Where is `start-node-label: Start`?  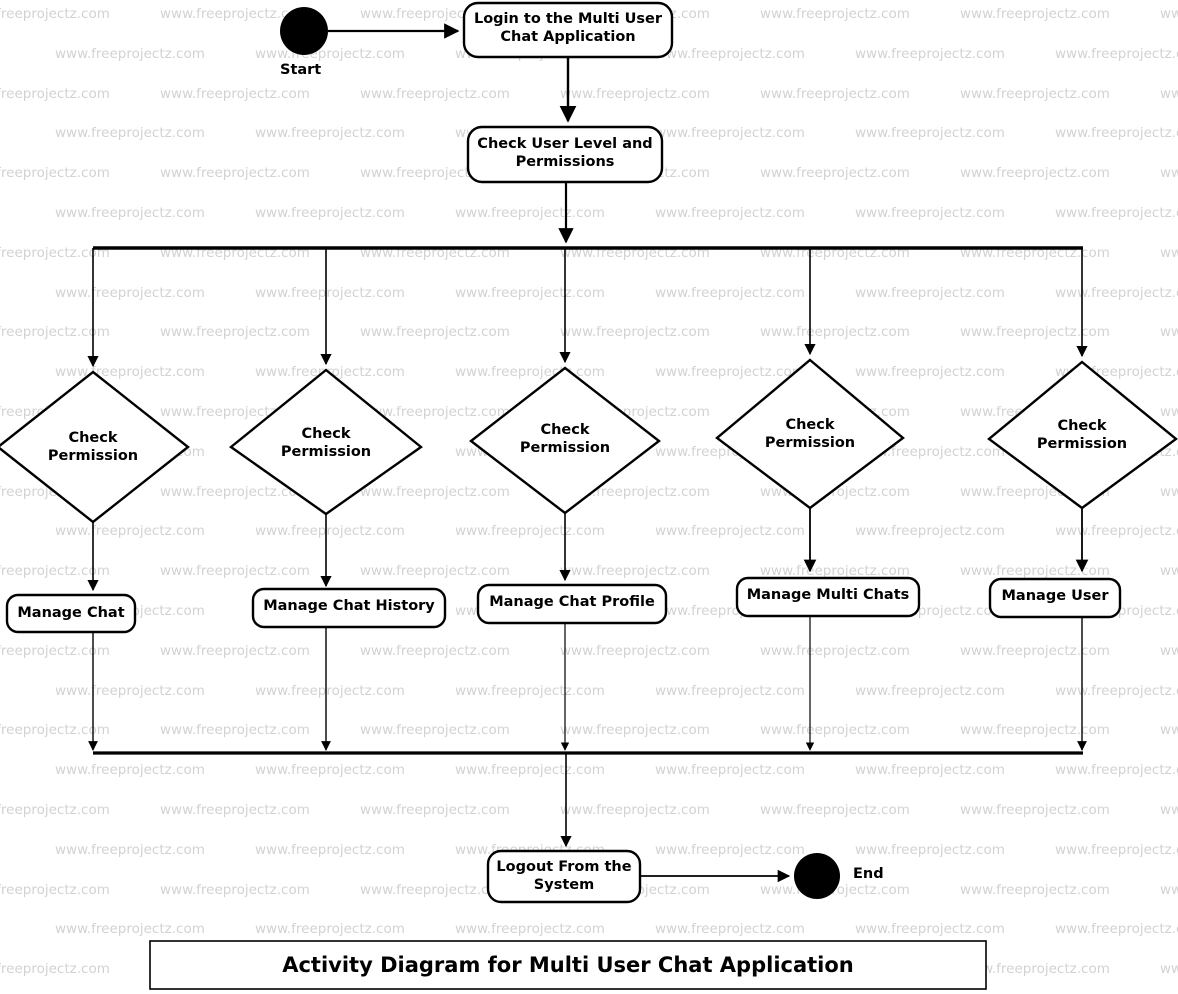 start-node-label: Start is located at coordinates (301, 70).